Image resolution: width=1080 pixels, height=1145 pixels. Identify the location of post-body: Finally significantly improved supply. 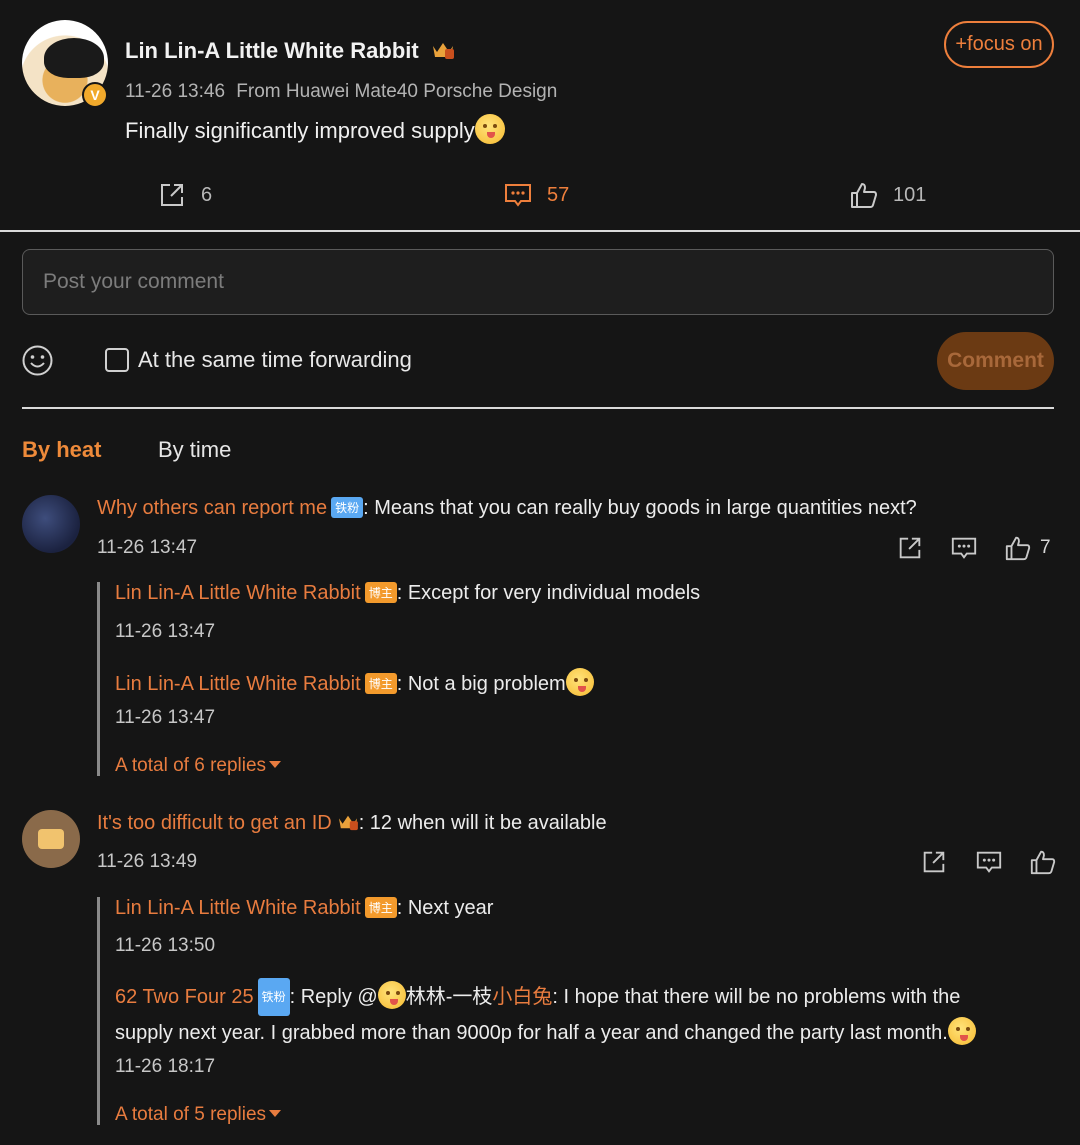
(315, 129).